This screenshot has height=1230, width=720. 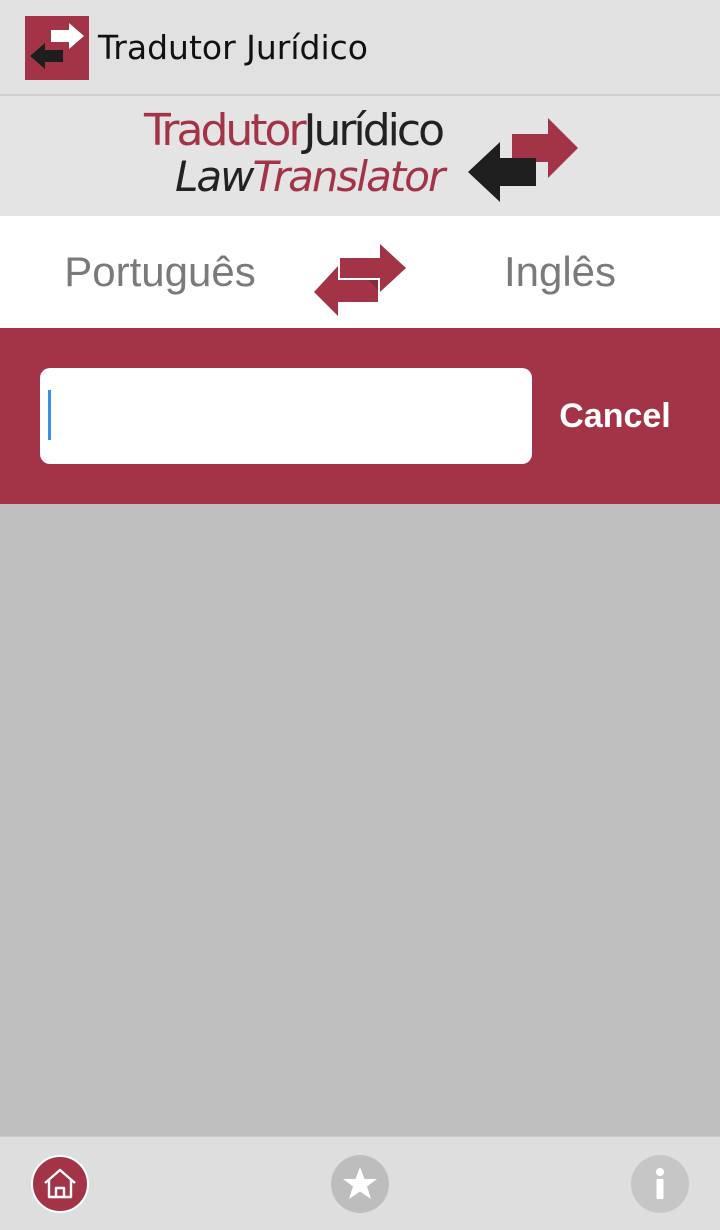 What do you see at coordinates (615, 416) in the screenshot?
I see `cancel-button: Cancel` at bounding box center [615, 416].